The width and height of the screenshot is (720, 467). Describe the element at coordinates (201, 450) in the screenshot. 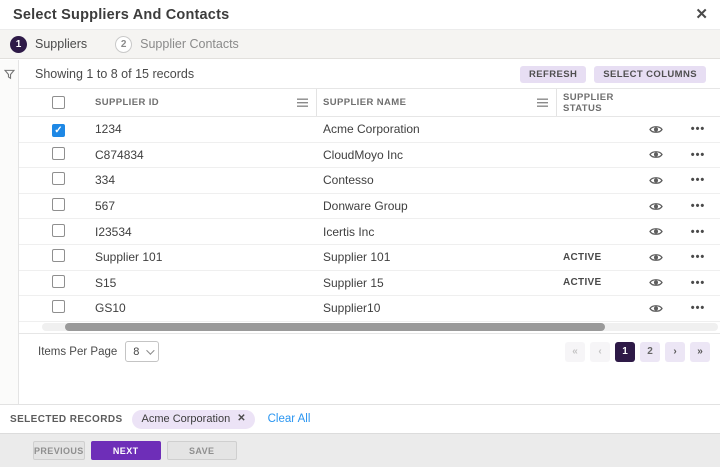

I see `save-button: SAVE` at that location.